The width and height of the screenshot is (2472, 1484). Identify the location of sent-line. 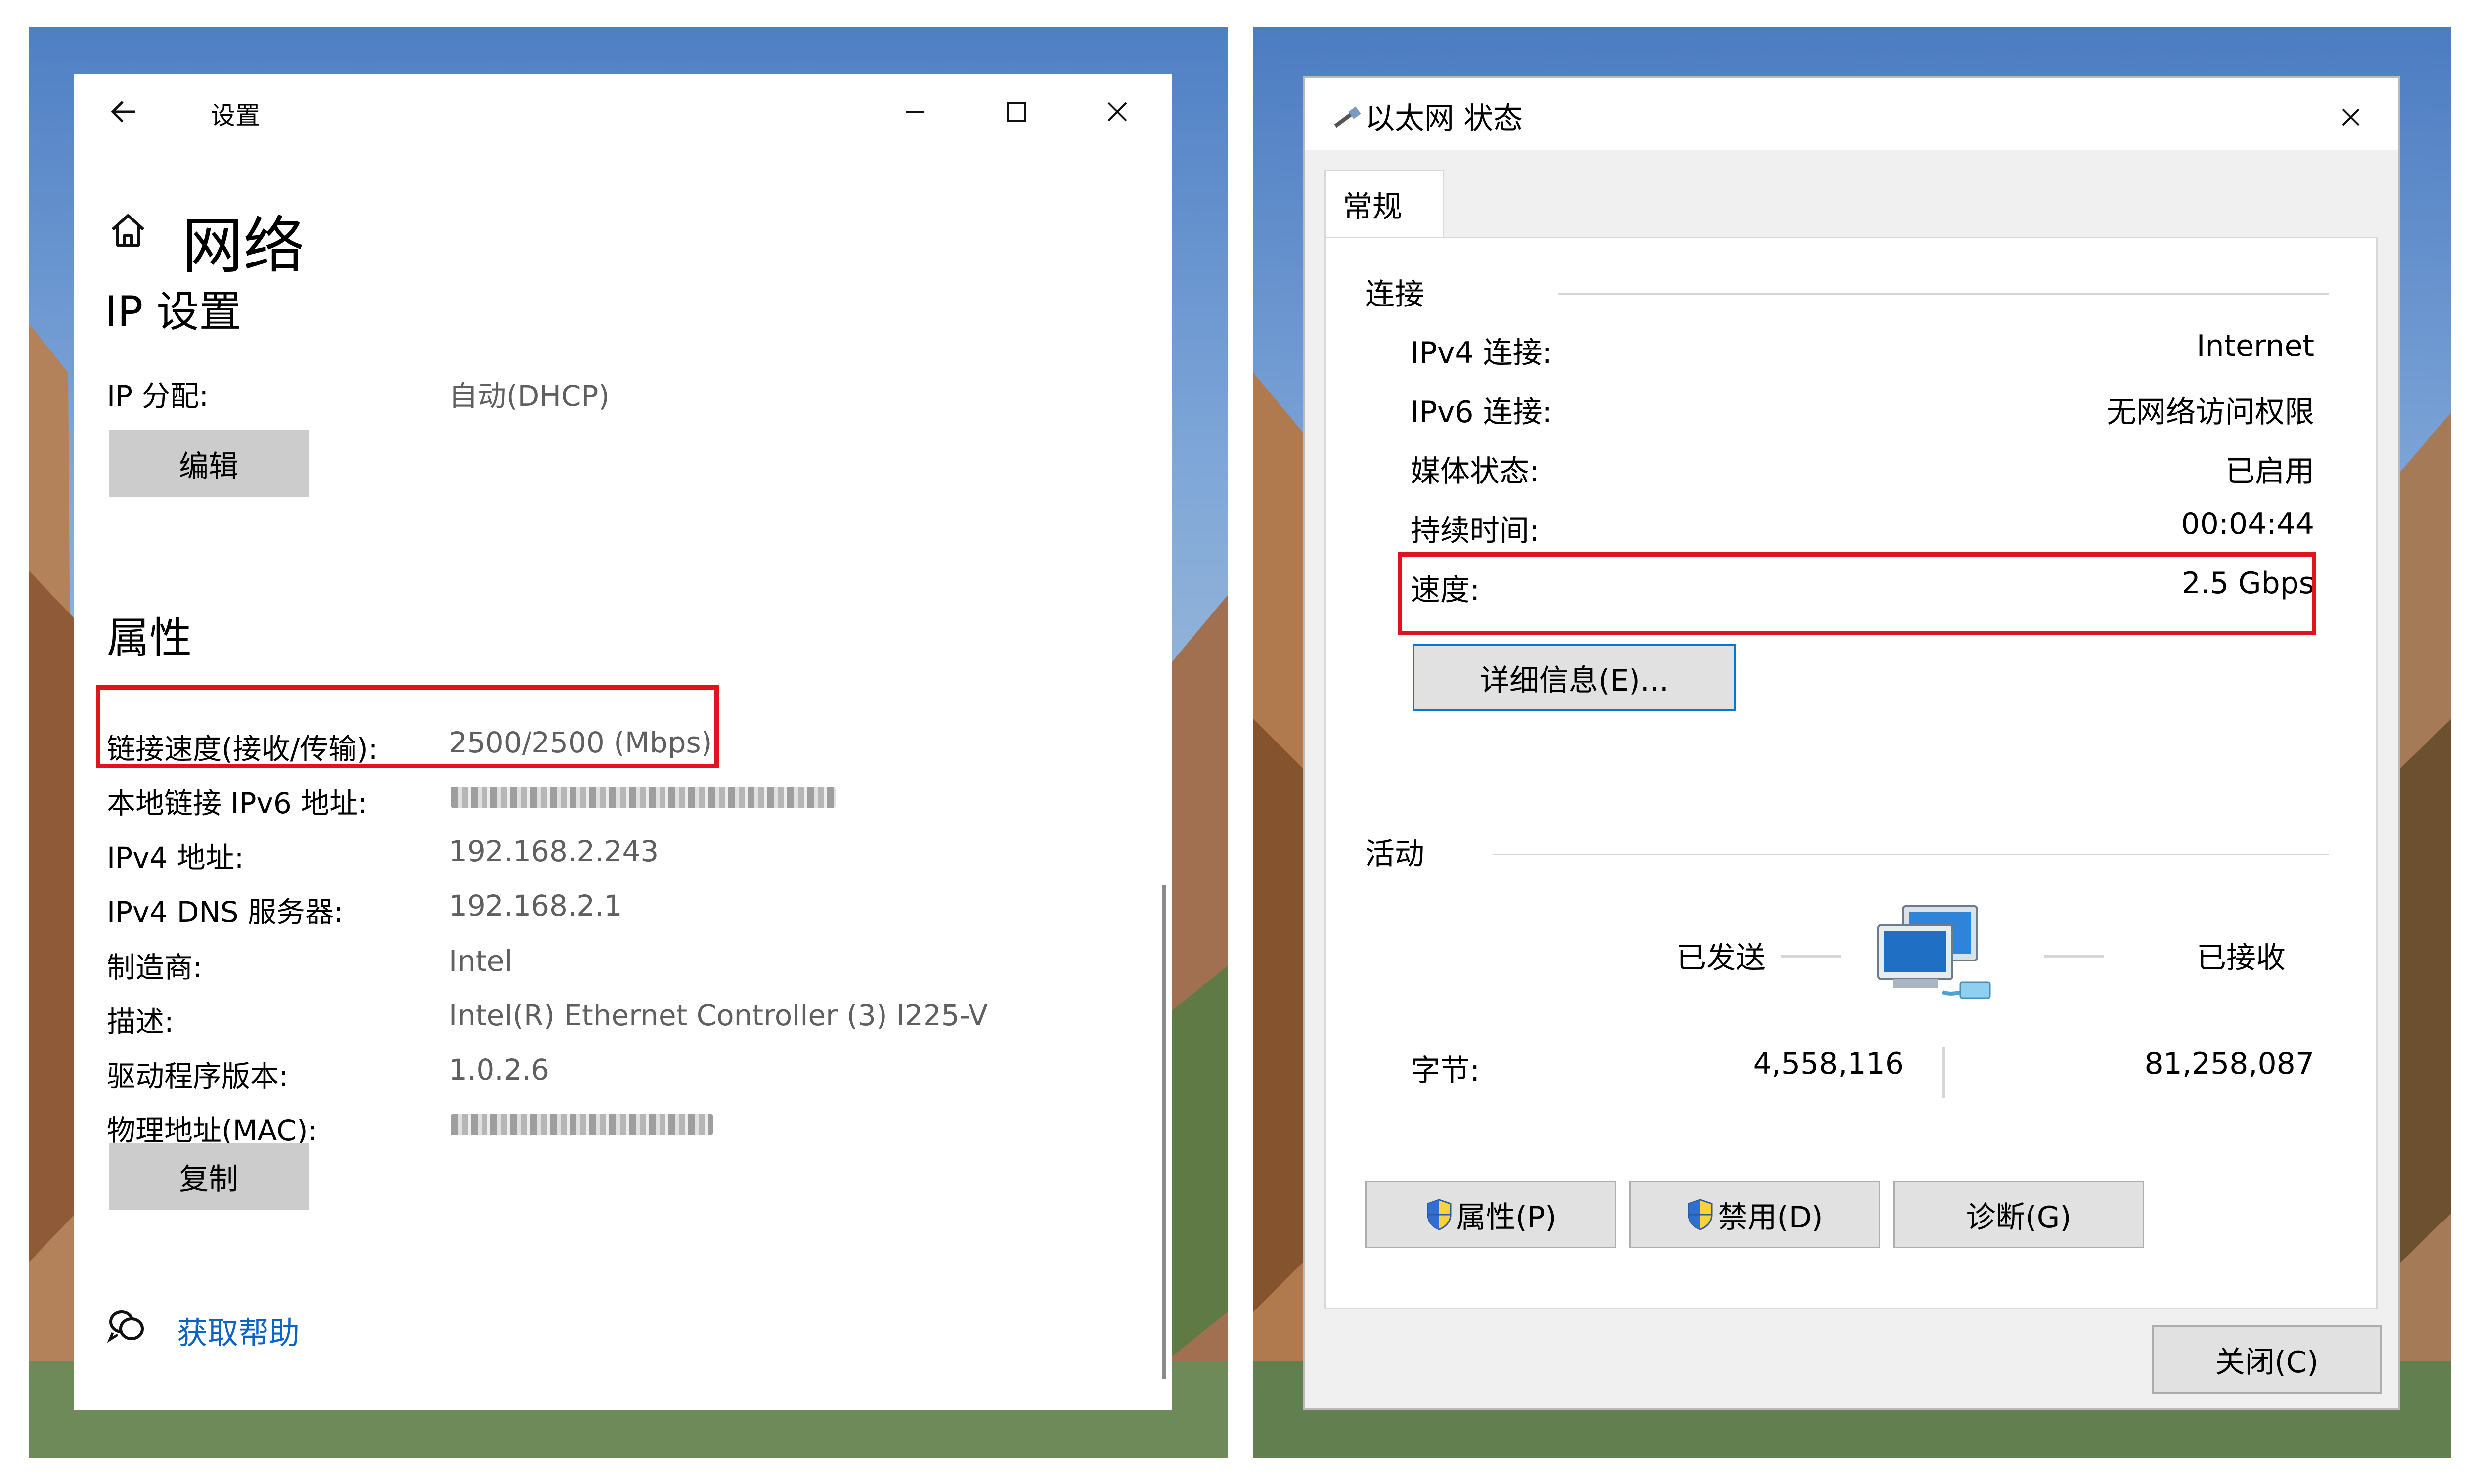
(1811, 956).